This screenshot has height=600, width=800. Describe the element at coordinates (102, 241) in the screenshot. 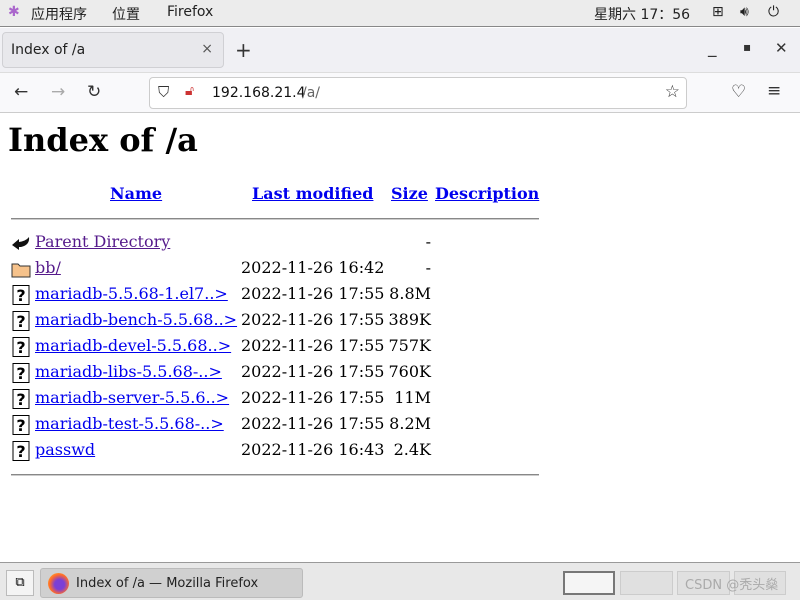

I see `file-link: Parent Directory` at that location.